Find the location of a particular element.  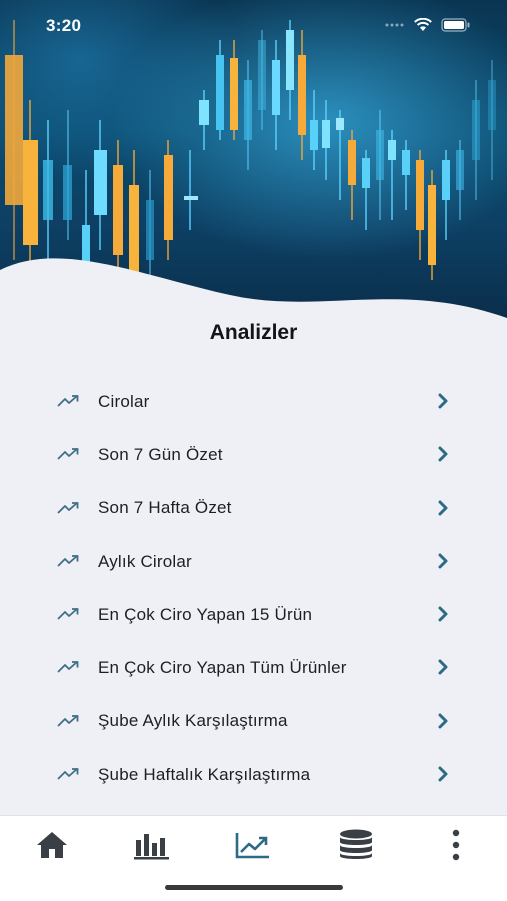

menu-item-son-7-gun-ozet: Son 7 Gün Özet is located at coordinates (253, 454).